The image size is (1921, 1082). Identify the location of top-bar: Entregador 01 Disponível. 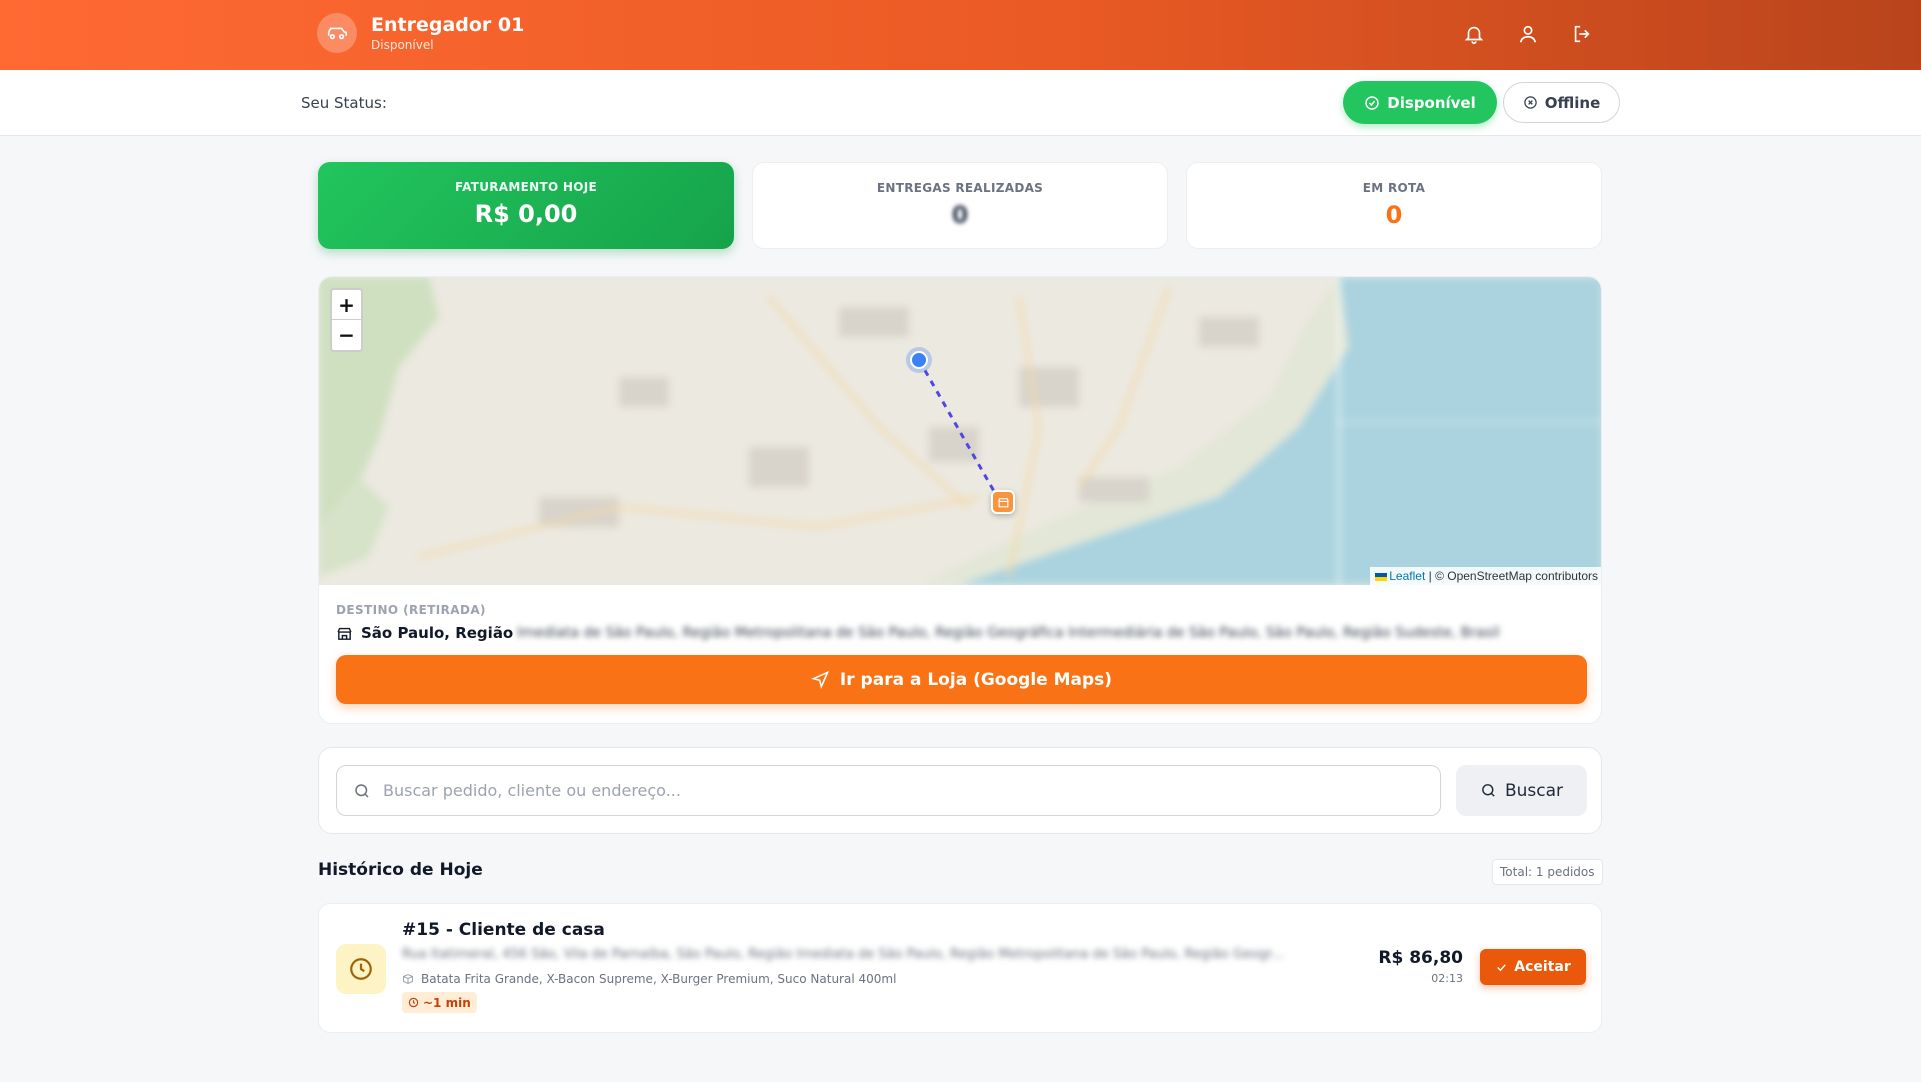
(960, 35).